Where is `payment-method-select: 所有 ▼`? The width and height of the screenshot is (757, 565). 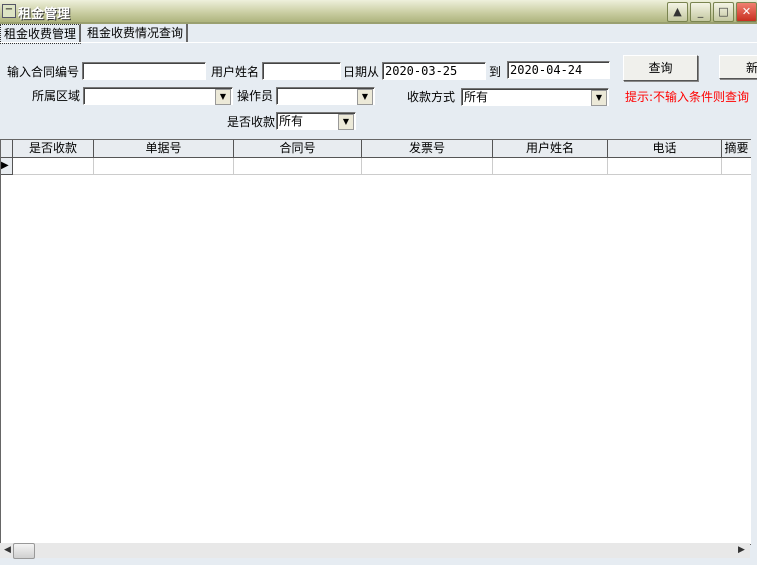 payment-method-select: 所有 ▼ is located at coordinates (535, 97).